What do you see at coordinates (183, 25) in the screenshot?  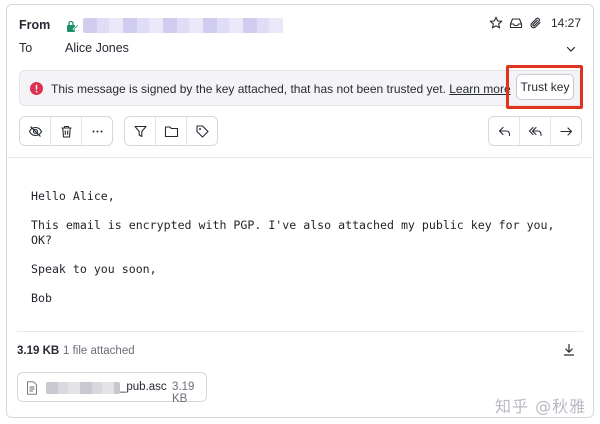 I see `sender-address` at bounding box center [183, 25].